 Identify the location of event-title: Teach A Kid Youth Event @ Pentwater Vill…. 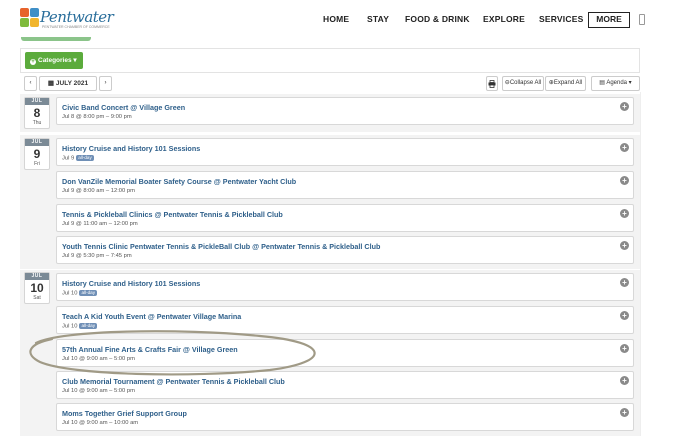
(151, 316).